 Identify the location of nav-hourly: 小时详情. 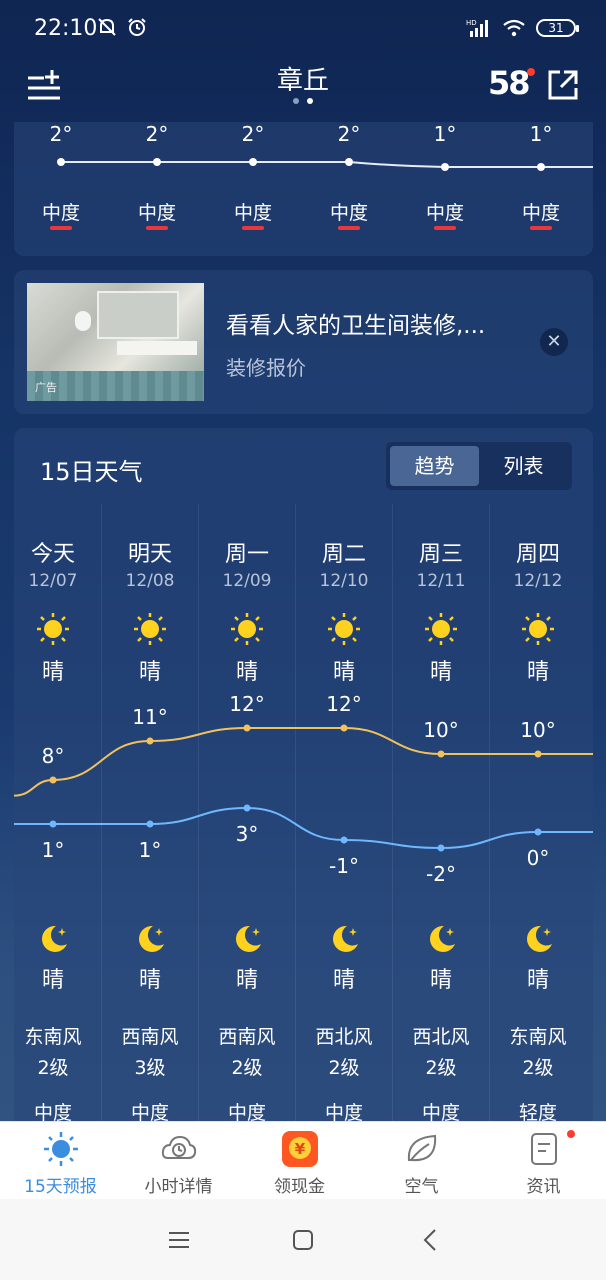
(178, 1161).